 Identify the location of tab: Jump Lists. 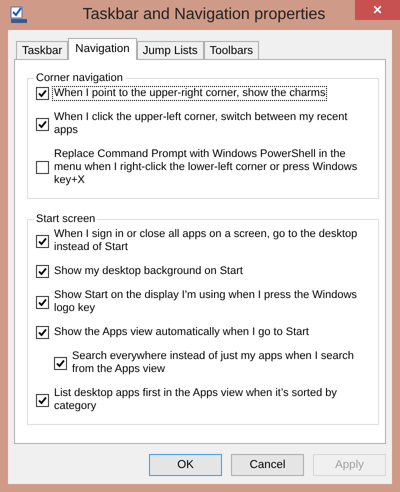
(170, 50).